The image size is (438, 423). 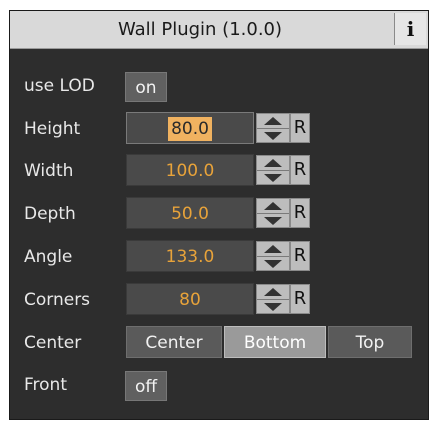 I want to click on width-stepper, so click(x=273, y=170).